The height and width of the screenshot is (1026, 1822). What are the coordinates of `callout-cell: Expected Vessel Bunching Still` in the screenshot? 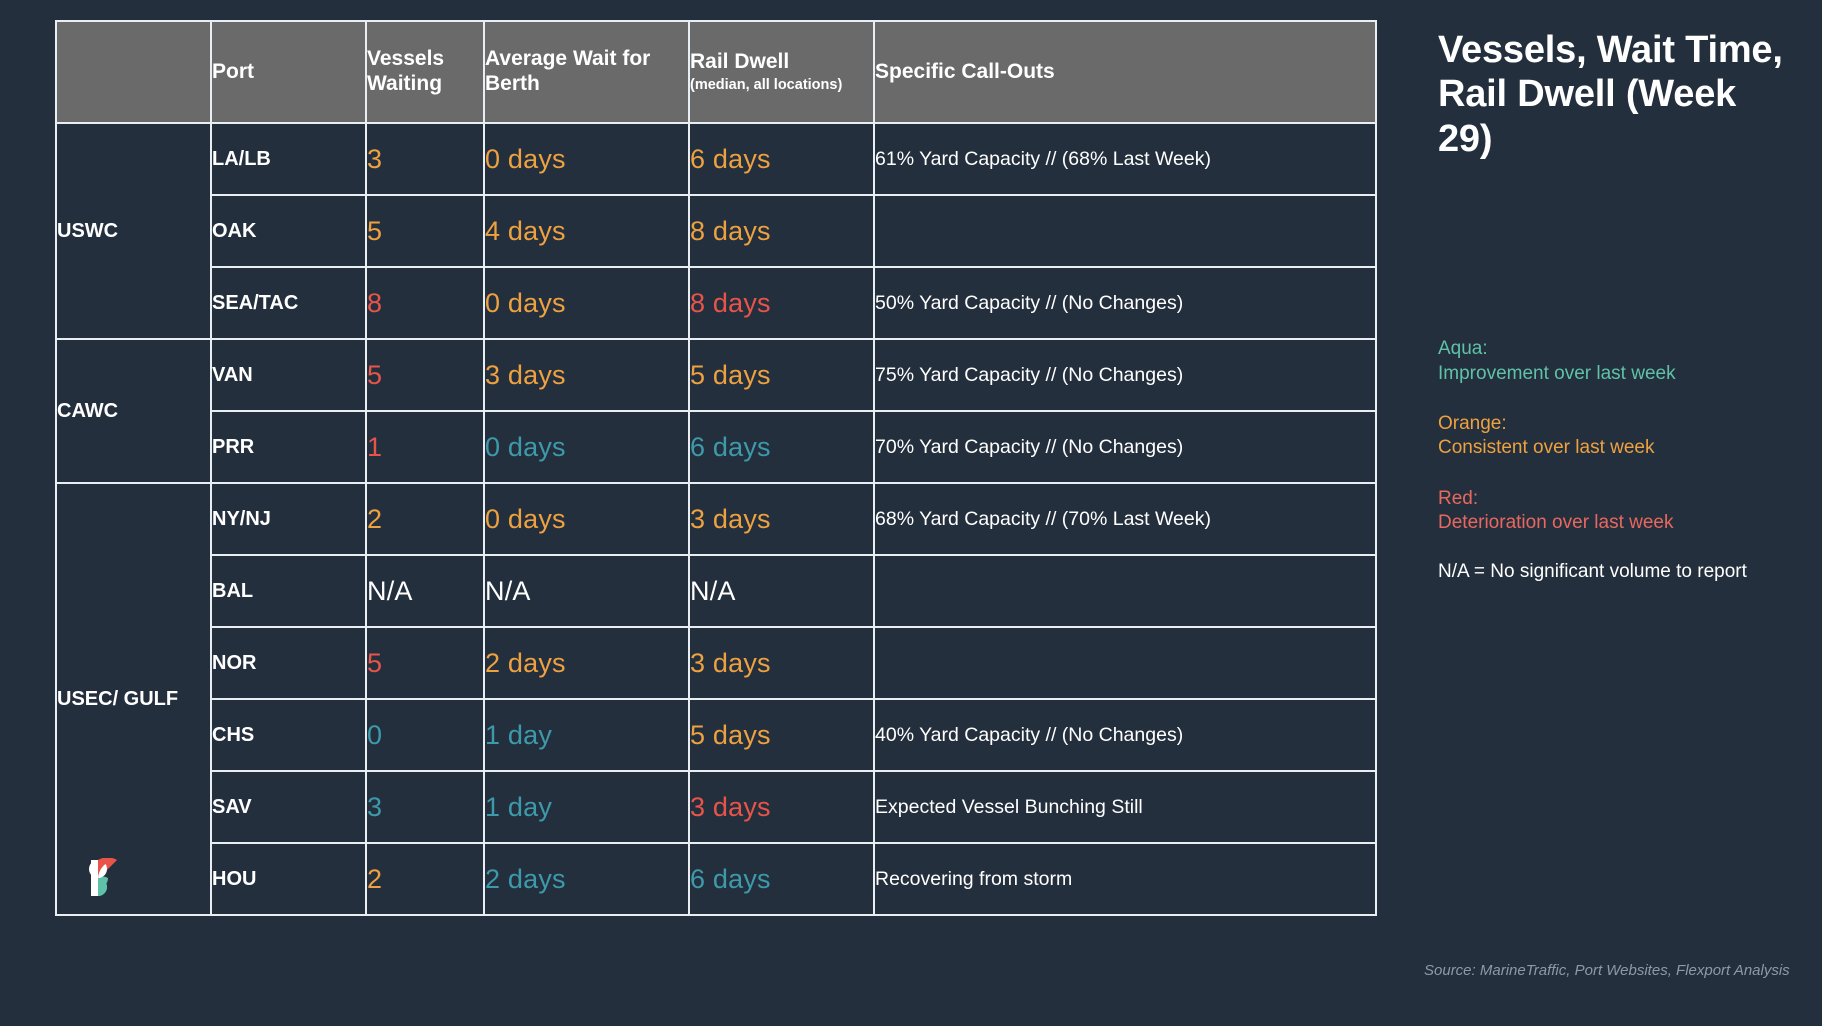 It's located at (1125, 807).